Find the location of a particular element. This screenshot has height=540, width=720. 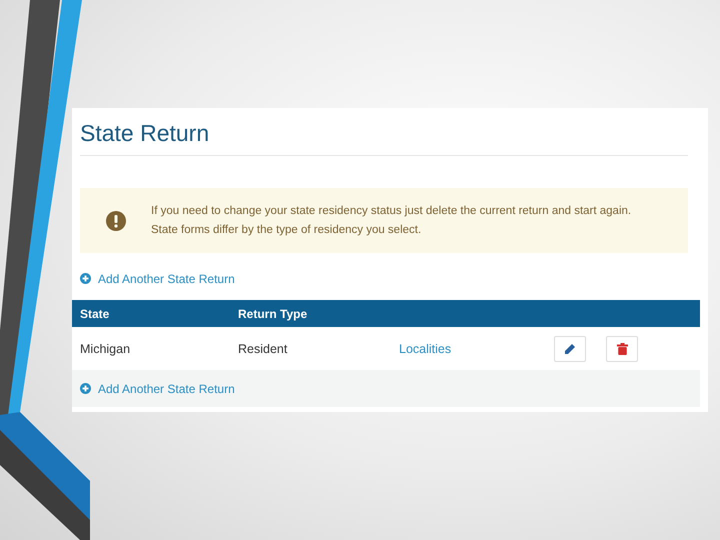

edit-button is located at coordinates (570, 349).